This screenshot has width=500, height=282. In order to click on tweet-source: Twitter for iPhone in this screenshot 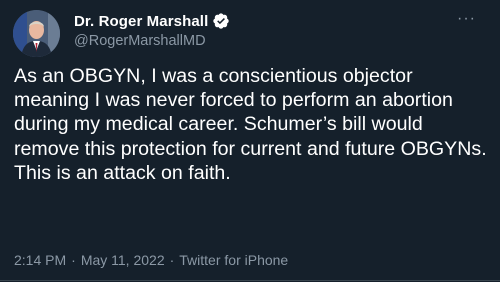, I will do `click(233, 260)`.